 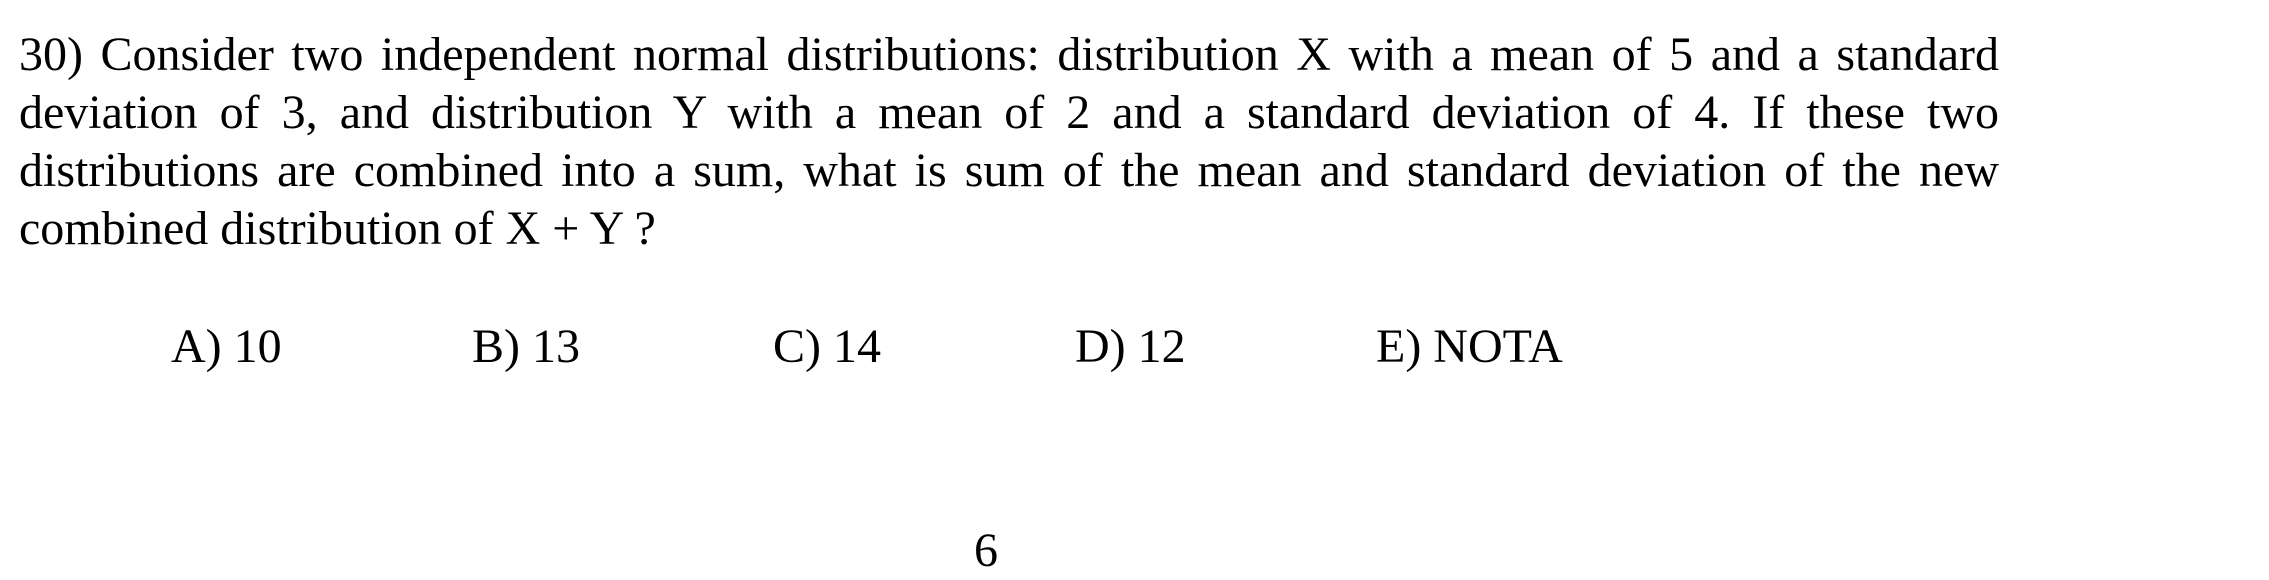 What do you see at coordinates (1130, 346) in the screenshot?
I see `answer-choice-d: D) 12` at bounding box center [1130, 346].